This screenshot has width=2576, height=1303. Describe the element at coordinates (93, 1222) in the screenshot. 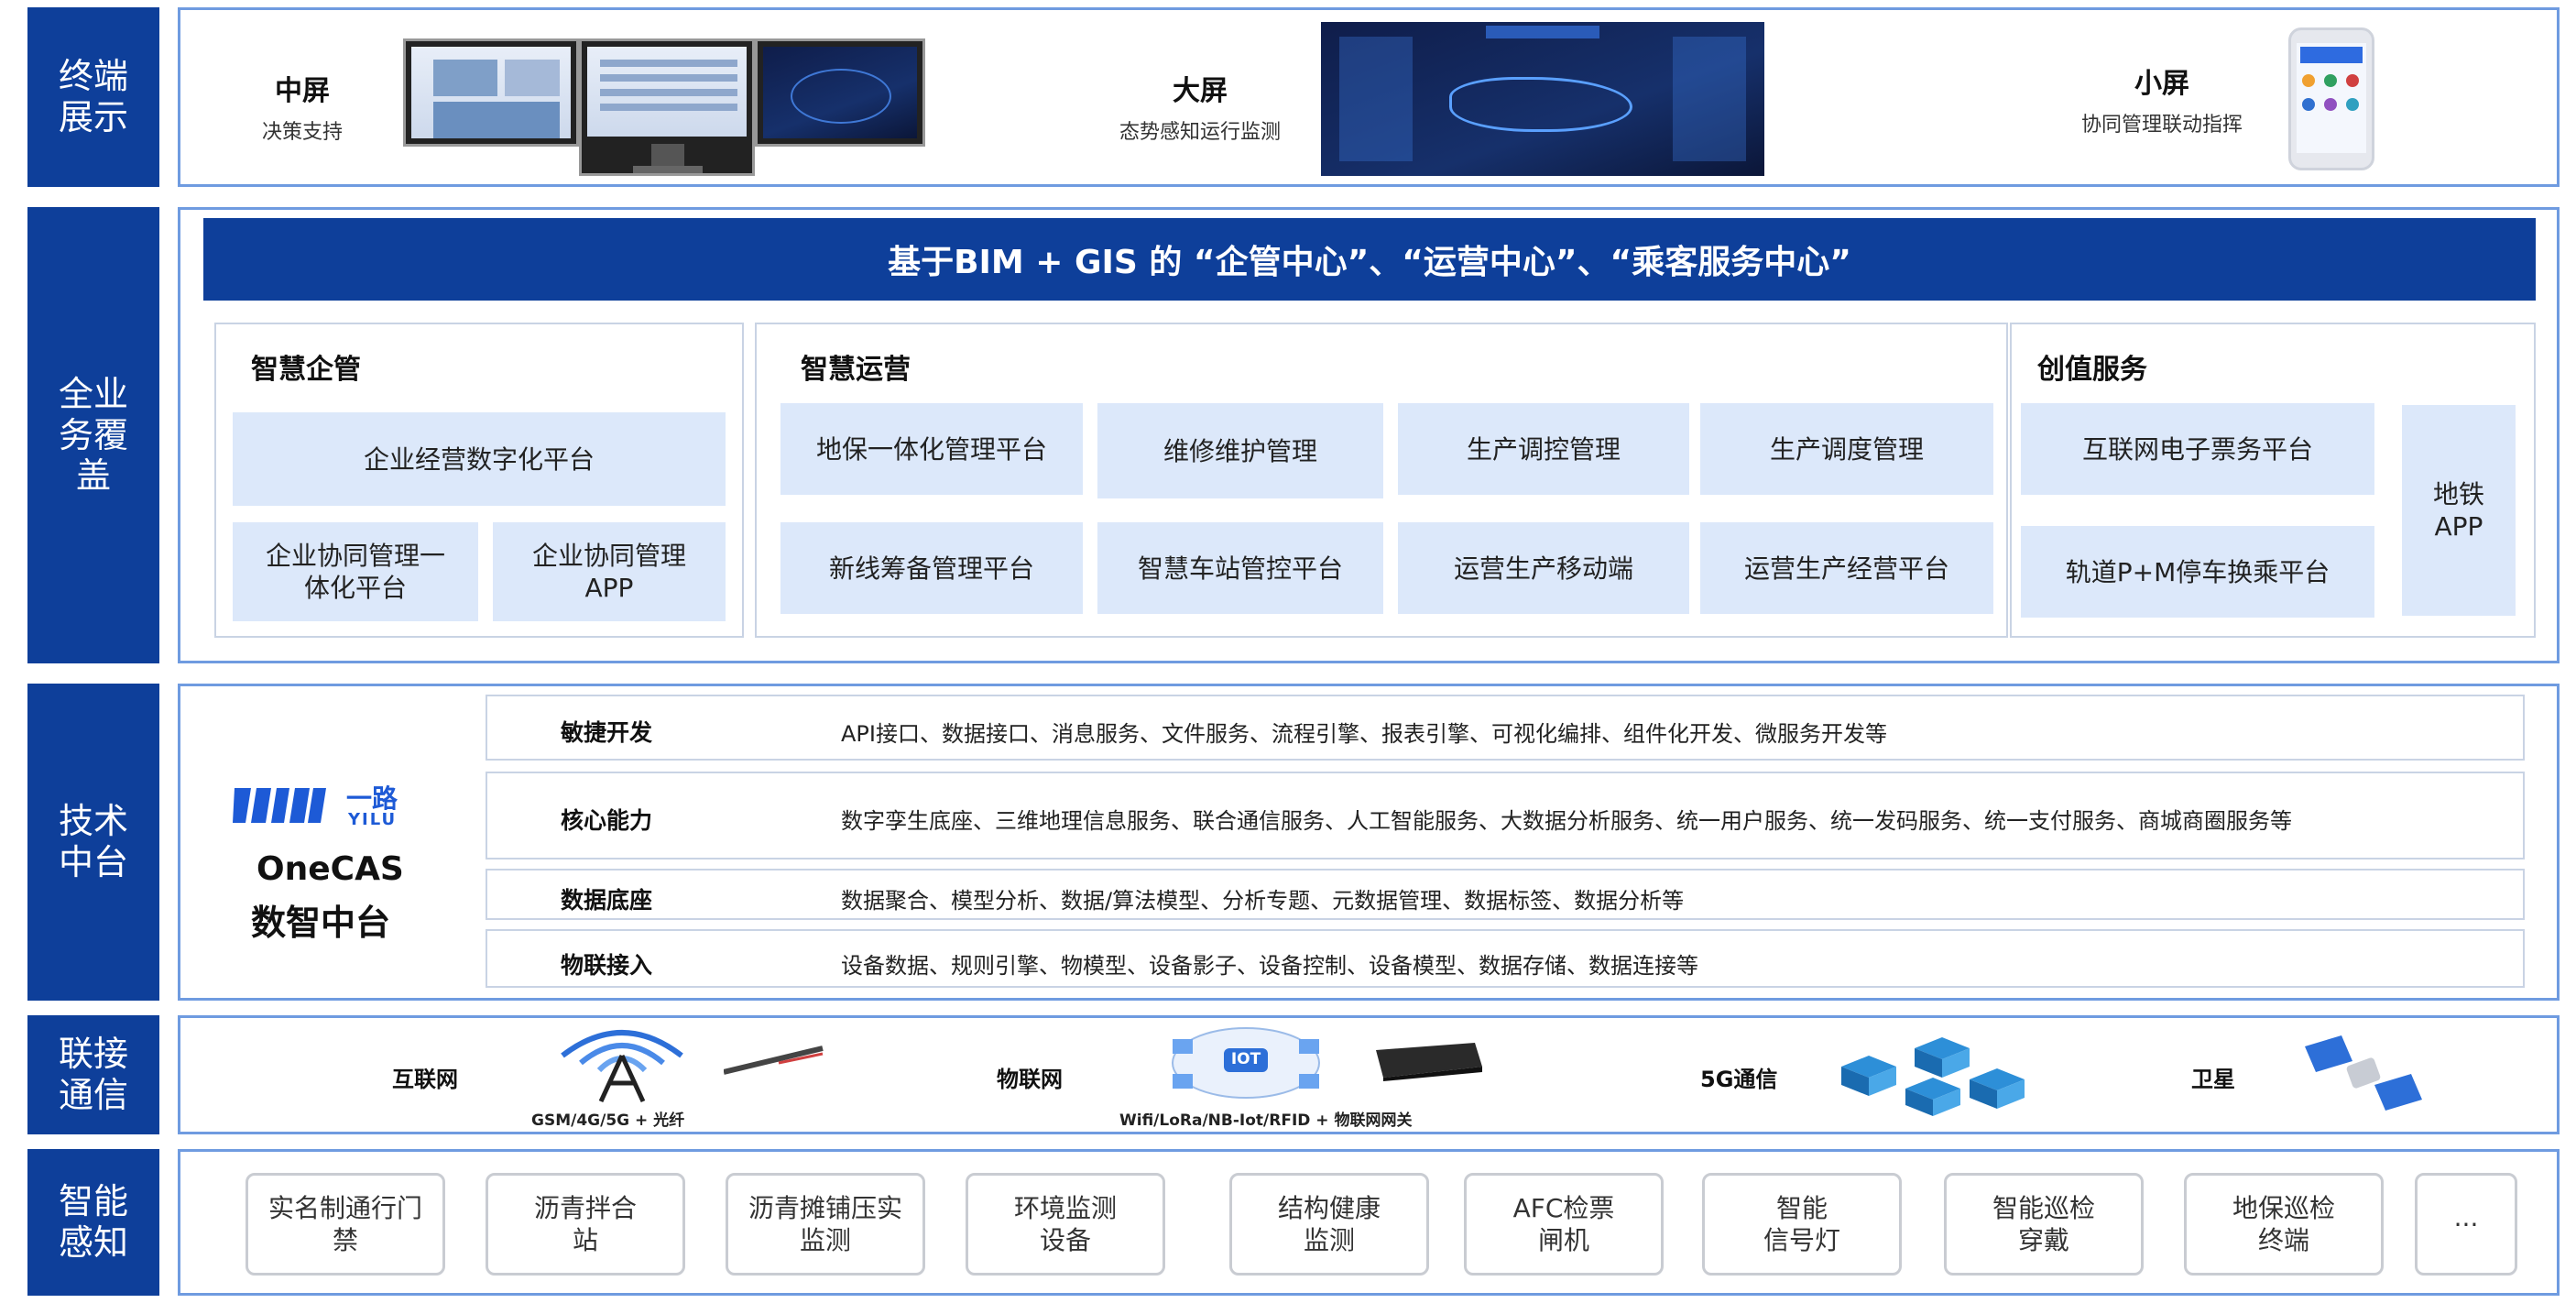

I see `layer-label-perception: 智能 感知` at that location.